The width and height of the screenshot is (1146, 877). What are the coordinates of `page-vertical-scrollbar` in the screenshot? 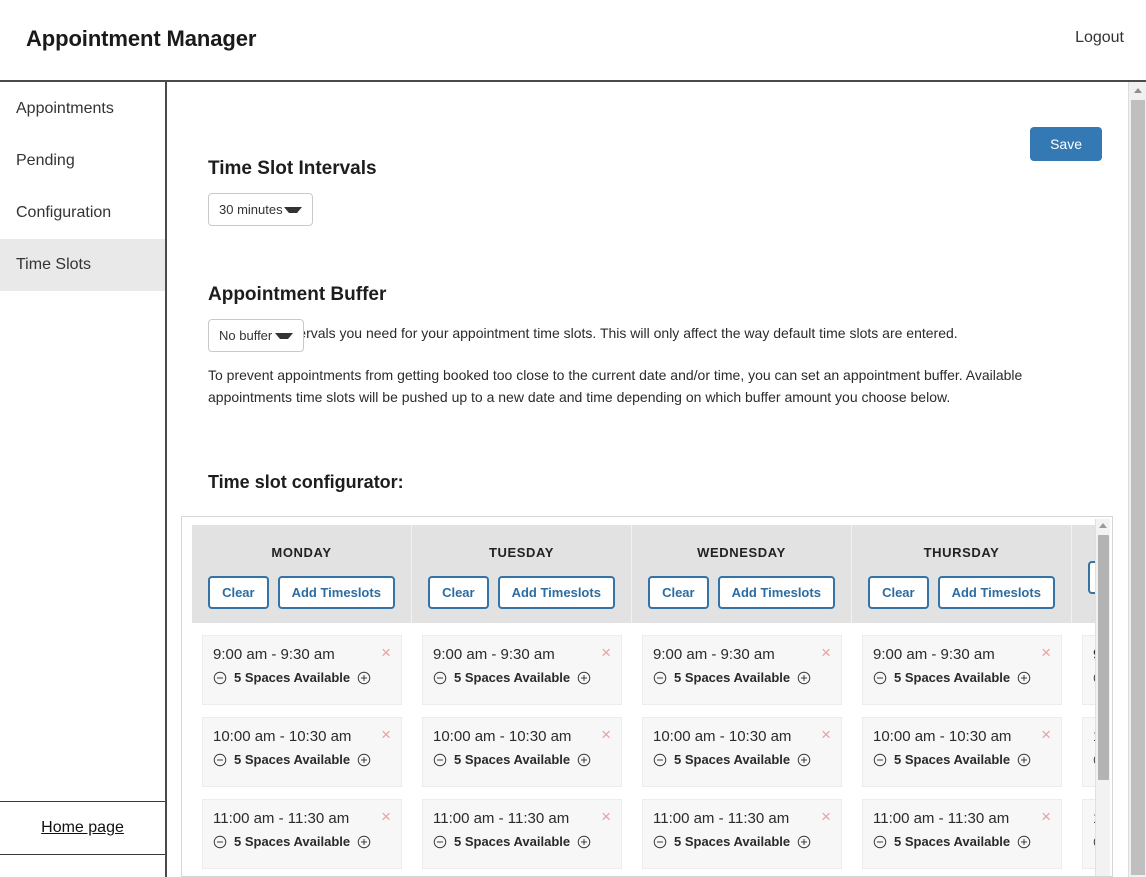 It's located at (1137, 479).